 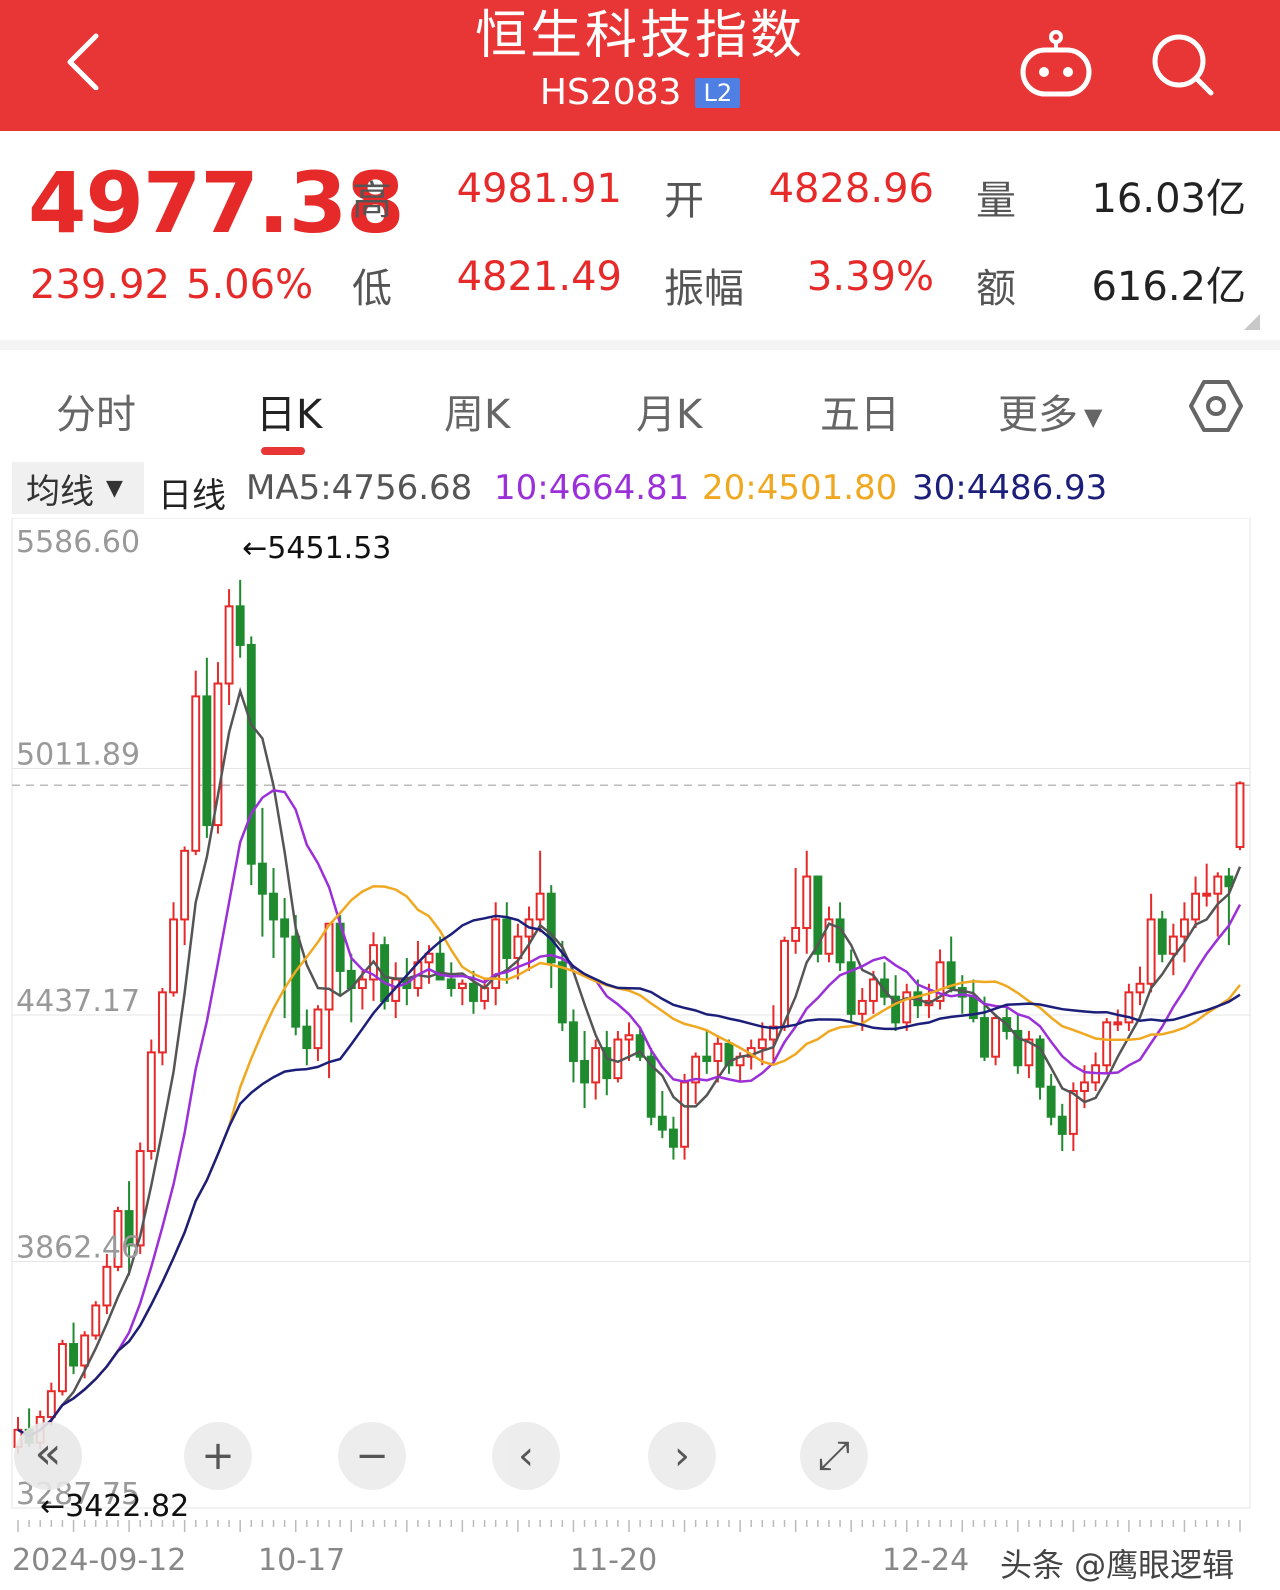 What do you see at coordinates (78, 1248) in the screenshot?
I see `y-tick-label: 3862.46` at bounding box center [78, 1248].